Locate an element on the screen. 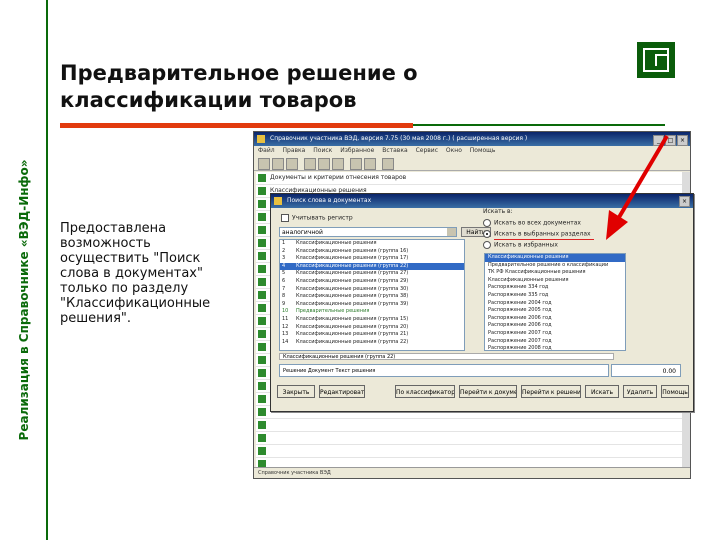 This screenshot has width=720, height=540. section-list-item: 14 Классификационные решения (группа 22) is located at coordinates (372, 343).